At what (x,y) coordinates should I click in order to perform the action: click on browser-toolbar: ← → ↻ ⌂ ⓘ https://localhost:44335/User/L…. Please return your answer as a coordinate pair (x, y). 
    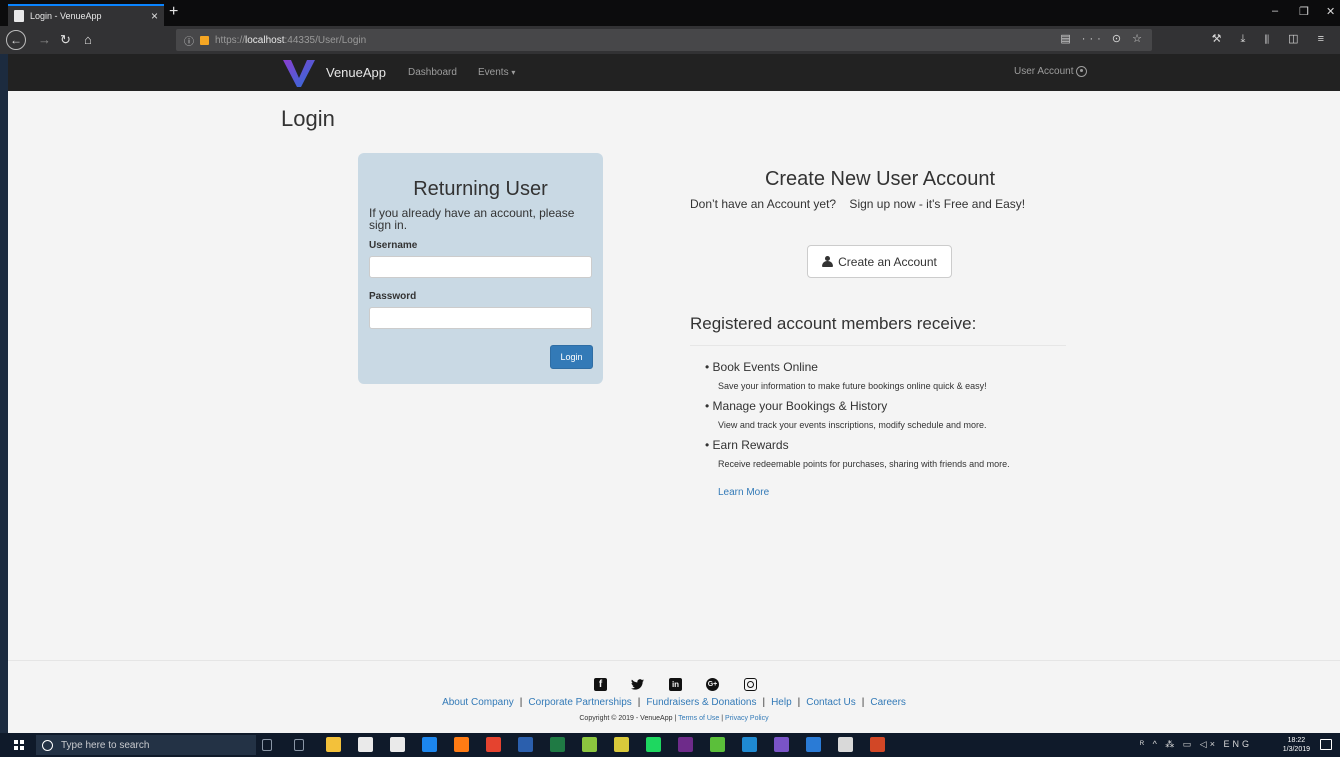
    Looking at the image, I should click on (670, 40).